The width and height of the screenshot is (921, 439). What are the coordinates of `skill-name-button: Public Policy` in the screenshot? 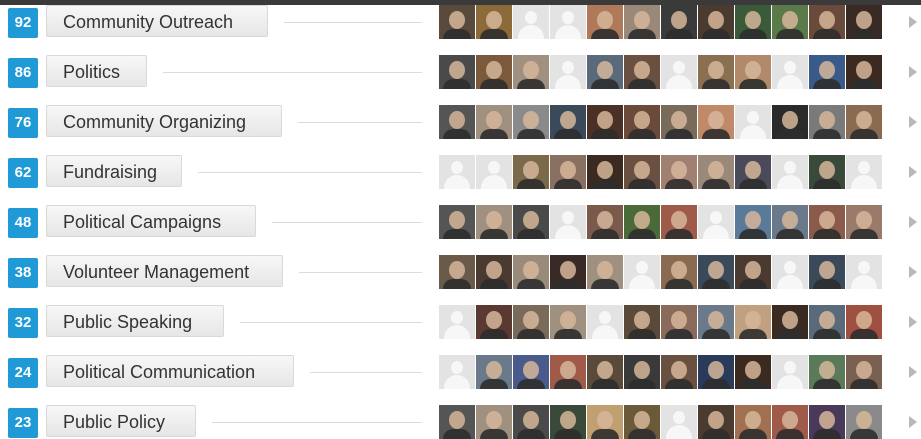 It's located at (121, 421).